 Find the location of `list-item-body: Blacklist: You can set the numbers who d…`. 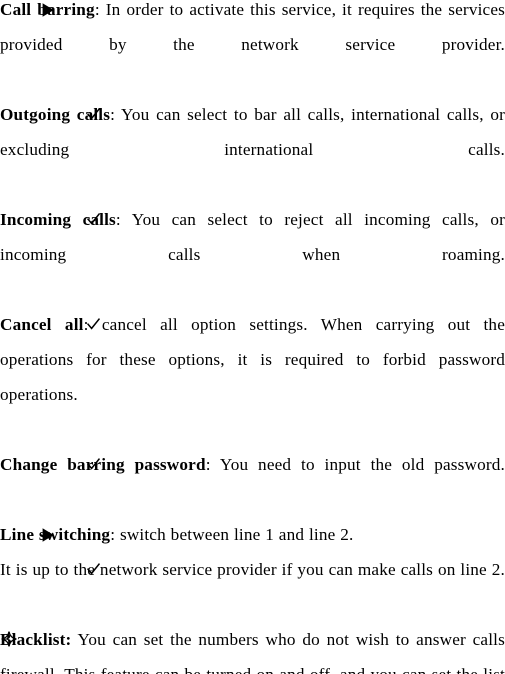

list-item-body: Blacklist: You can set the numbers who d… is located at coordinates (252, 648).